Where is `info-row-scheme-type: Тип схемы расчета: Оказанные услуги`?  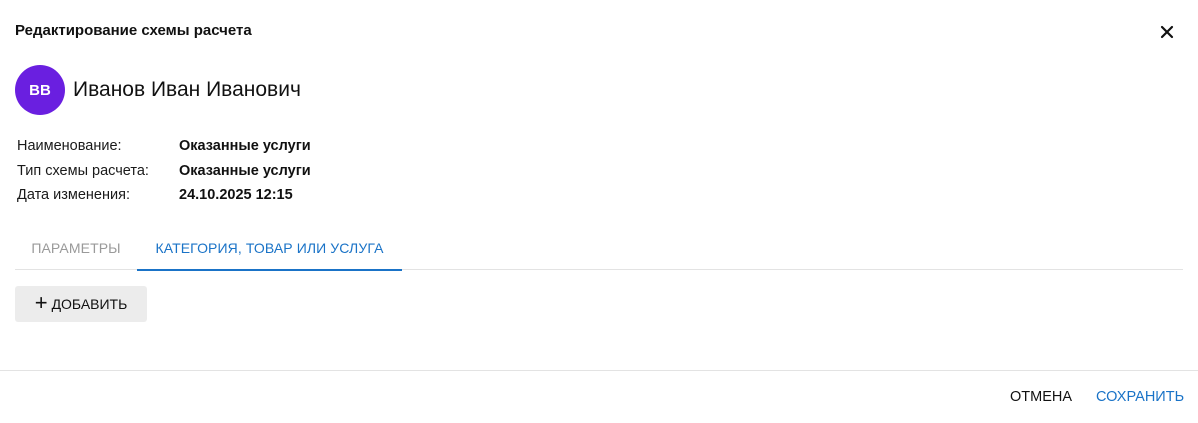 info-row-scheme-type: Тип схемы расчета: Оказанные услуги is located at coordinates (164, 171).